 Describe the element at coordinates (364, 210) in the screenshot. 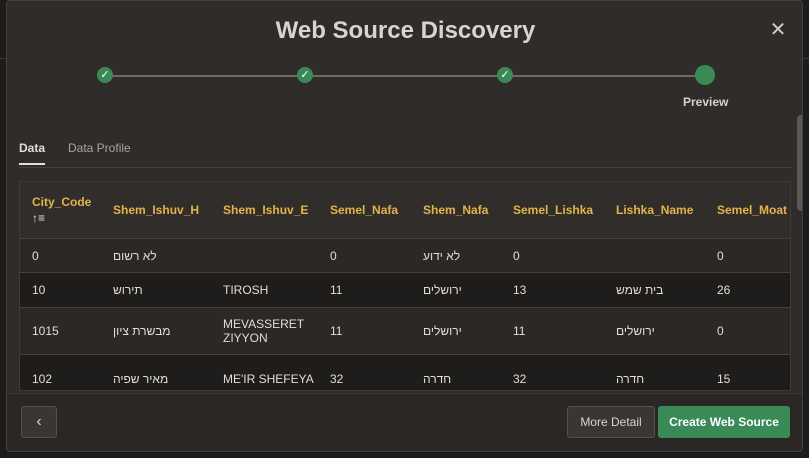

I see `column-header-semel-nafa: Semel_Nafa` at that location.